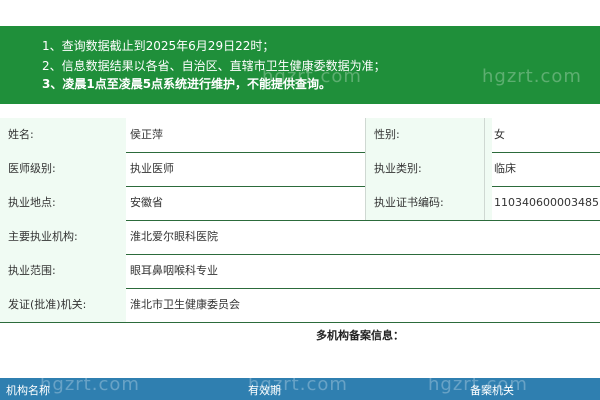 The height and width of the screenshot is (400, 600). What do you see at coordinates (300, 237) in the screenshot?
I see `table-row: 主要执业机构: 淮北爱尔眼科医院` at bounding box center [300, 237].